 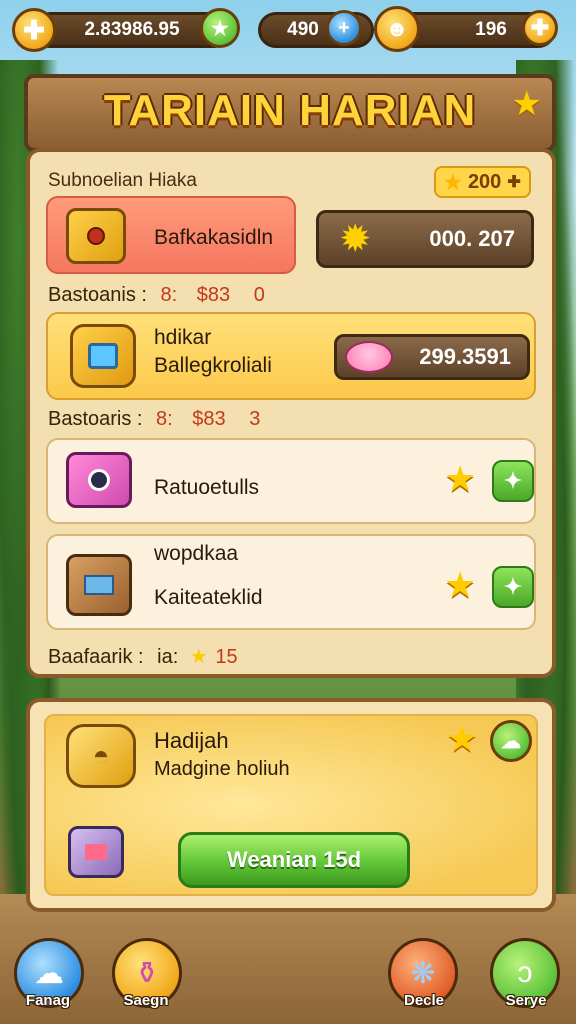 I want to click on bonus-badge: ★ 200 ✚, so click(x=482, y=182).